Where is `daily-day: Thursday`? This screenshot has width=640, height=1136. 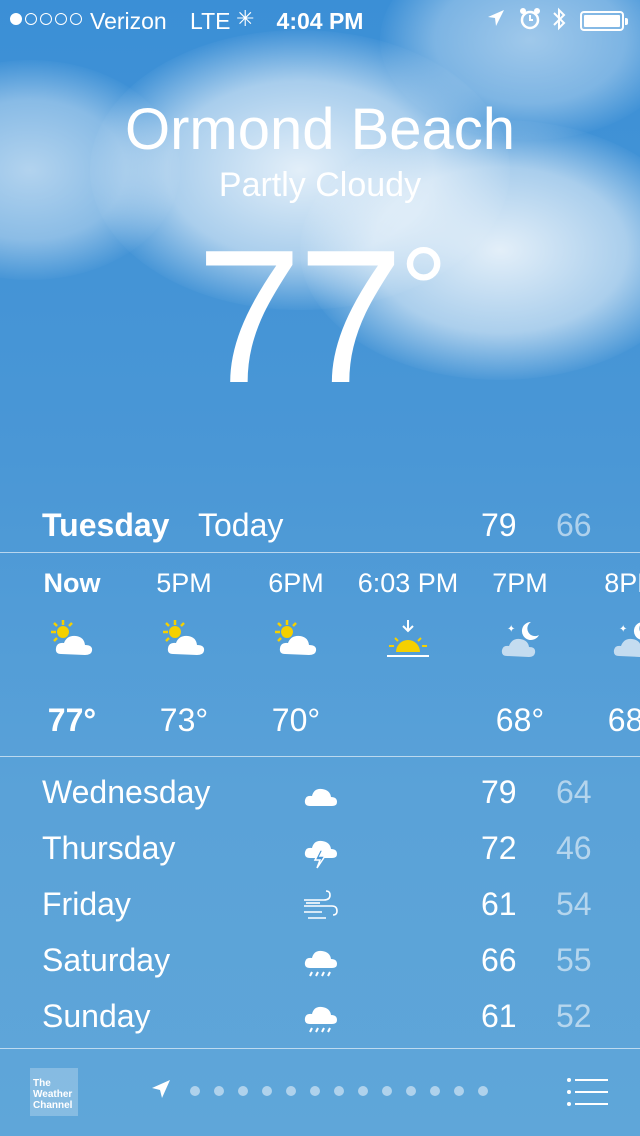 daily-day: Thursday is located at coordinates (109, 848).